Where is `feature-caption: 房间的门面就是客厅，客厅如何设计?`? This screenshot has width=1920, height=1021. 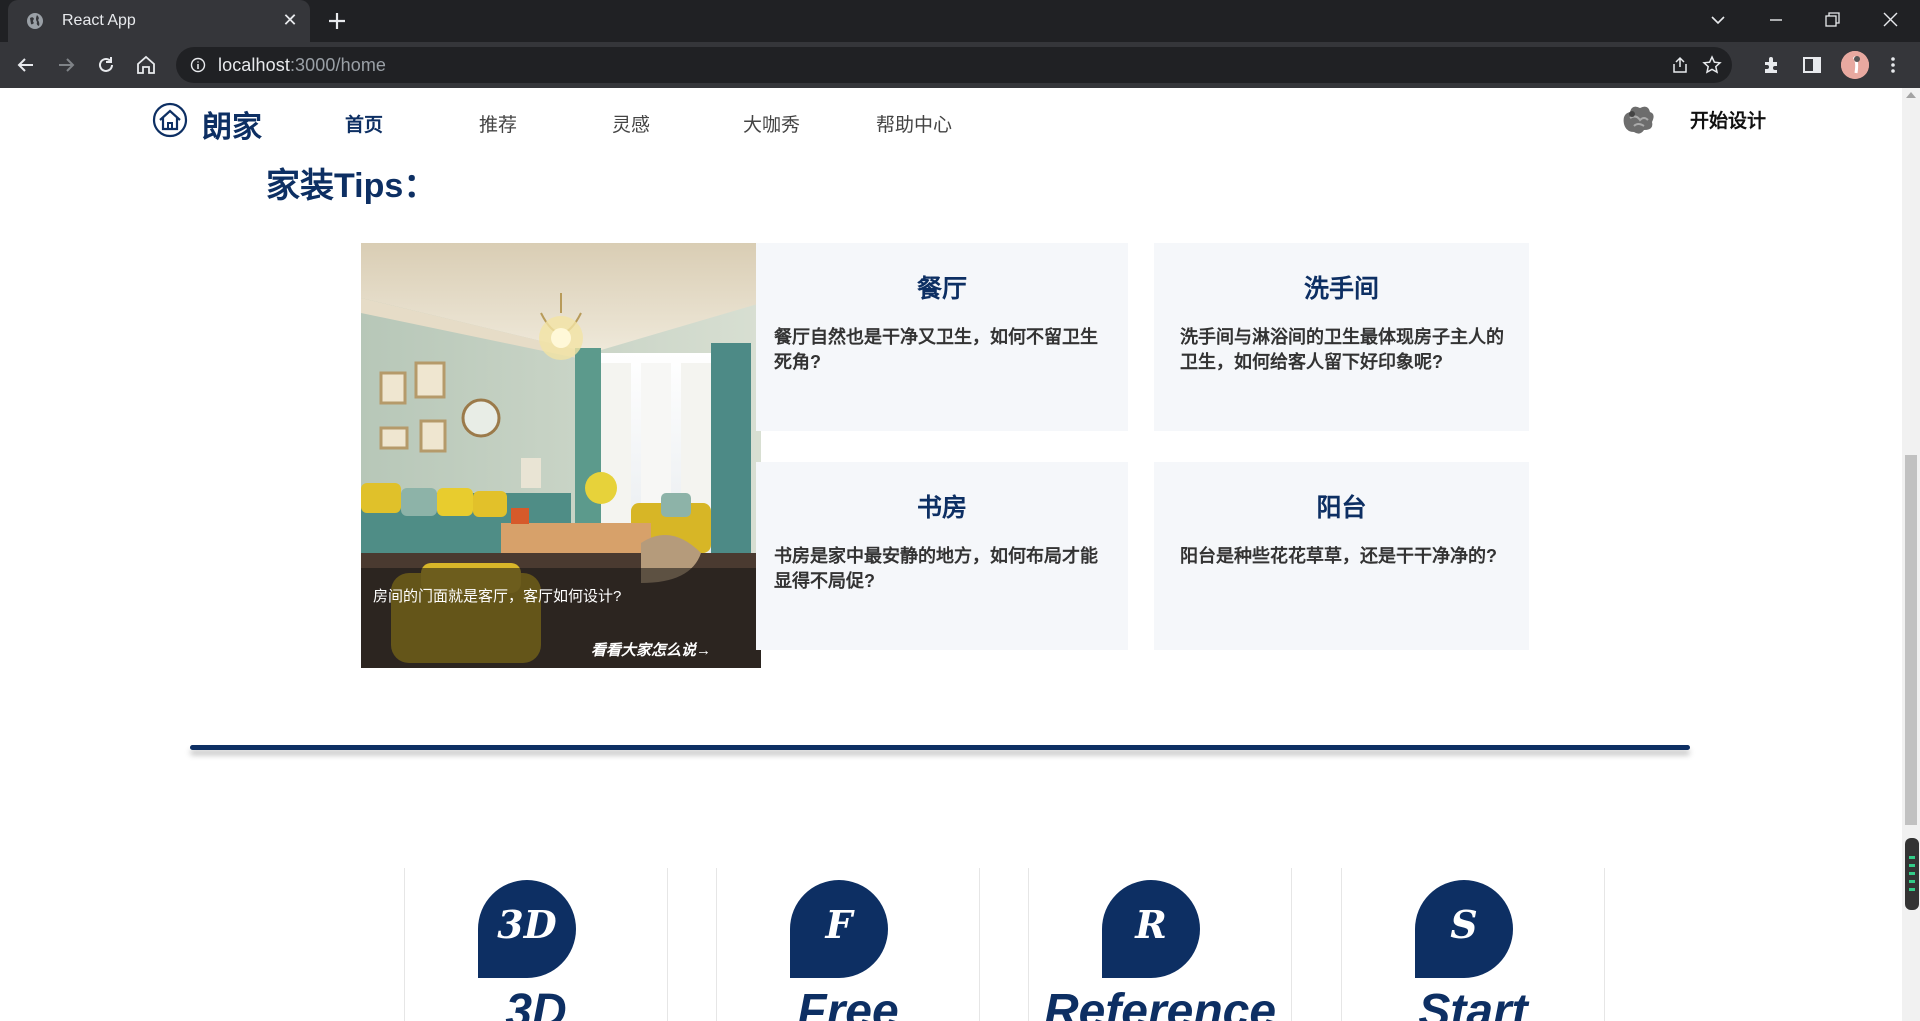 feature-caption: 房间的门面就是客厅，客厅如何设计? is located at coordinates (497, 596).